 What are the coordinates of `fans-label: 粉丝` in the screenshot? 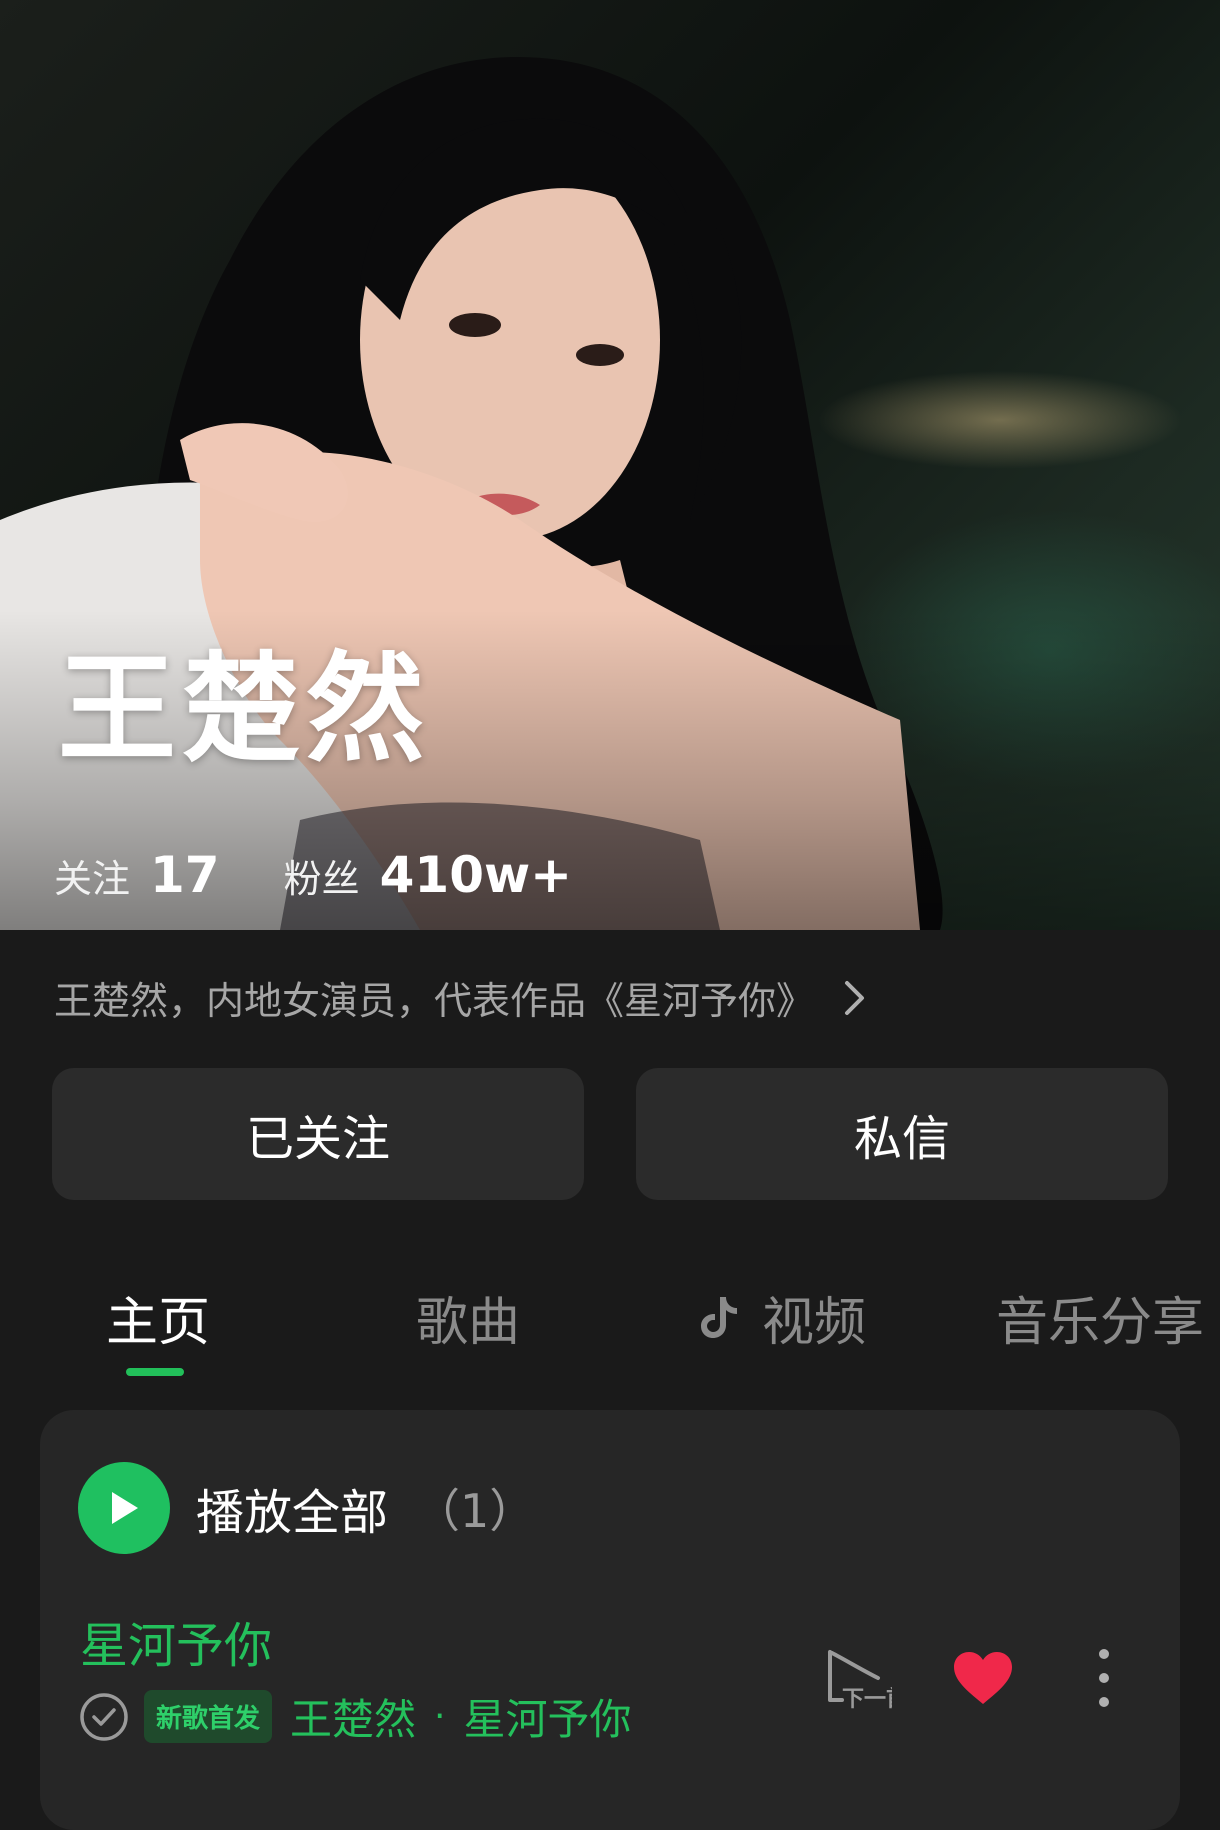 It's located at (321, 879).